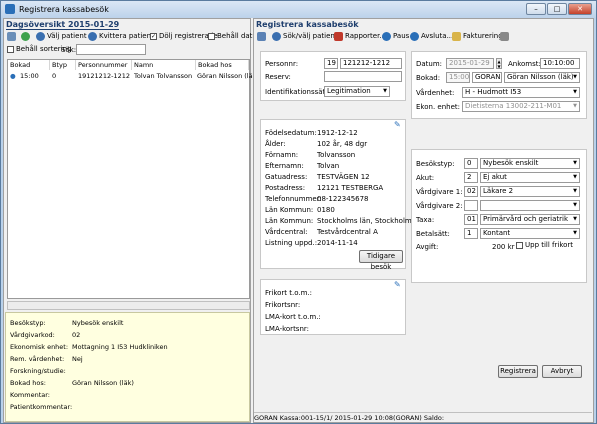 Image resolution: width=597 pixels, height=424 pixels. Describe the element at coordinates (471, 219) in the screenshot. I see `tariff-code-input: 01` at that location.